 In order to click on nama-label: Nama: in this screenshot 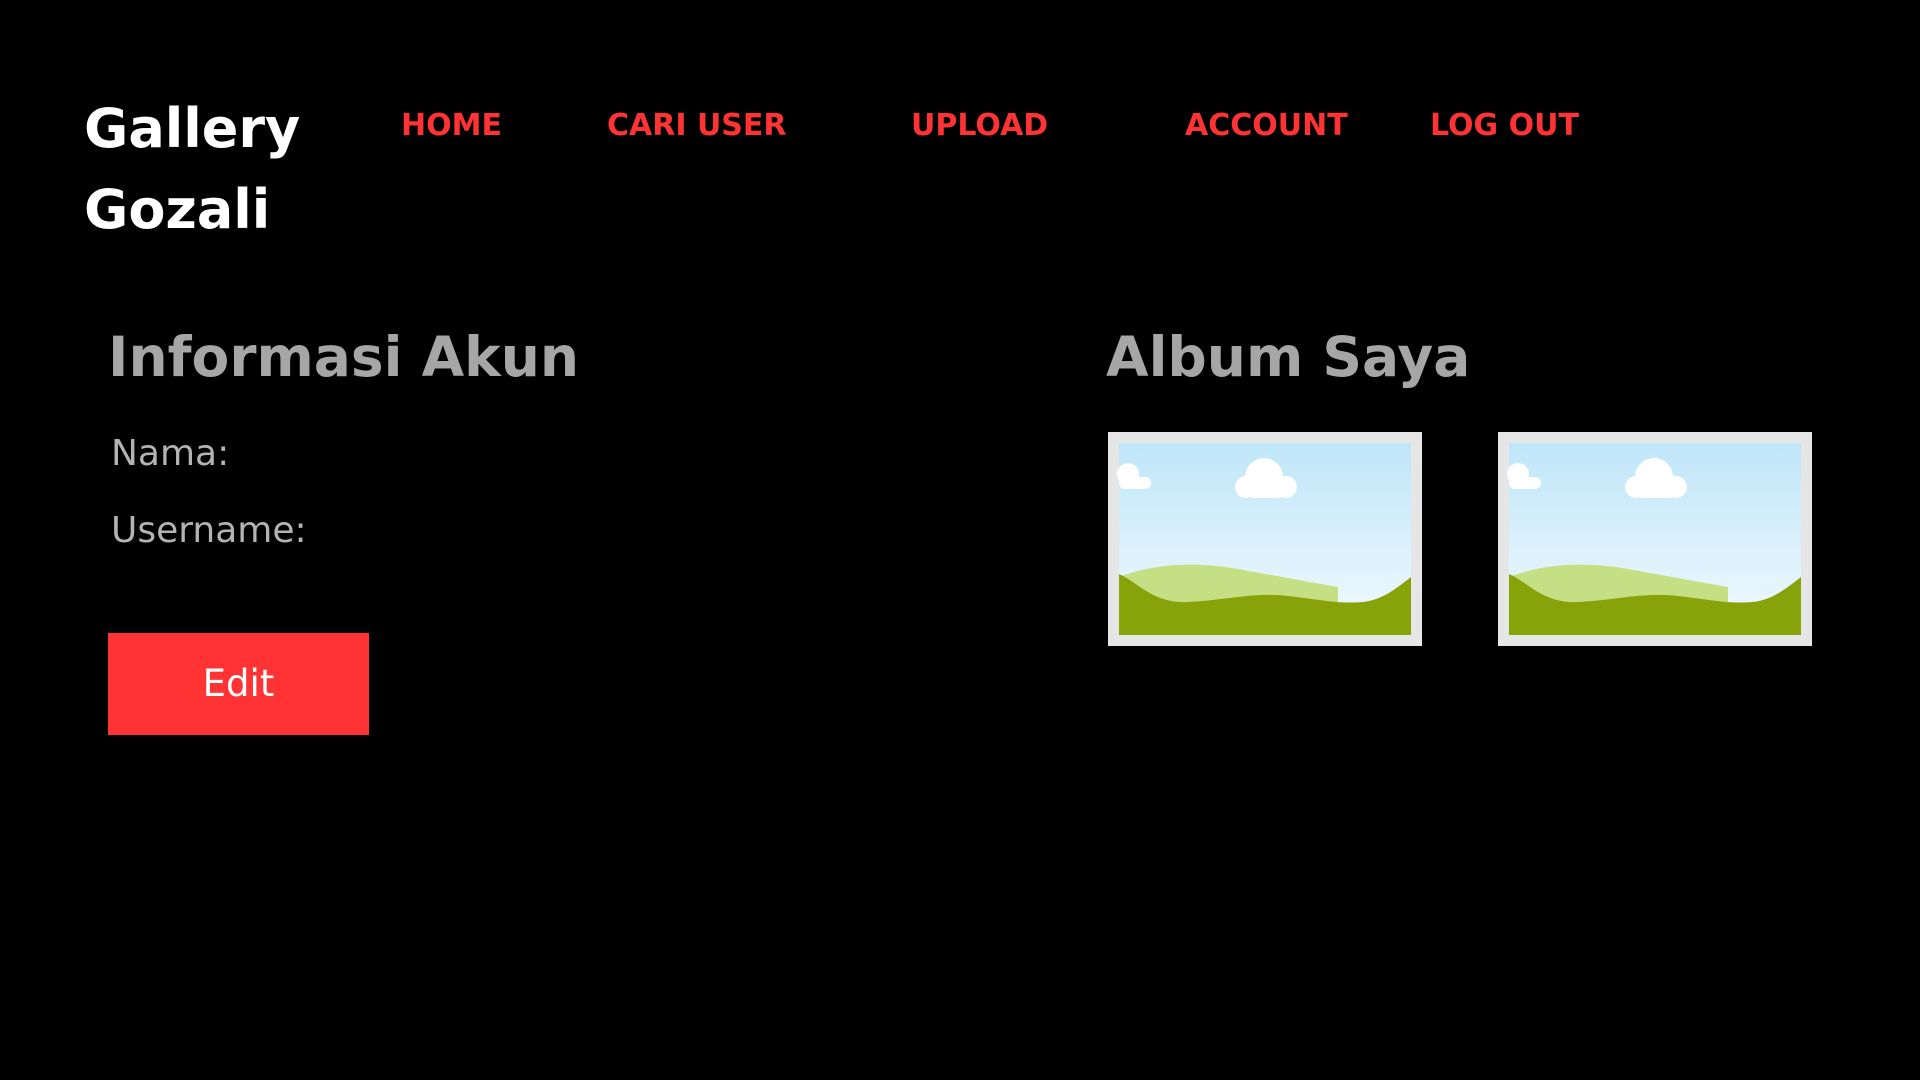, I will do `click(170, 453)`.